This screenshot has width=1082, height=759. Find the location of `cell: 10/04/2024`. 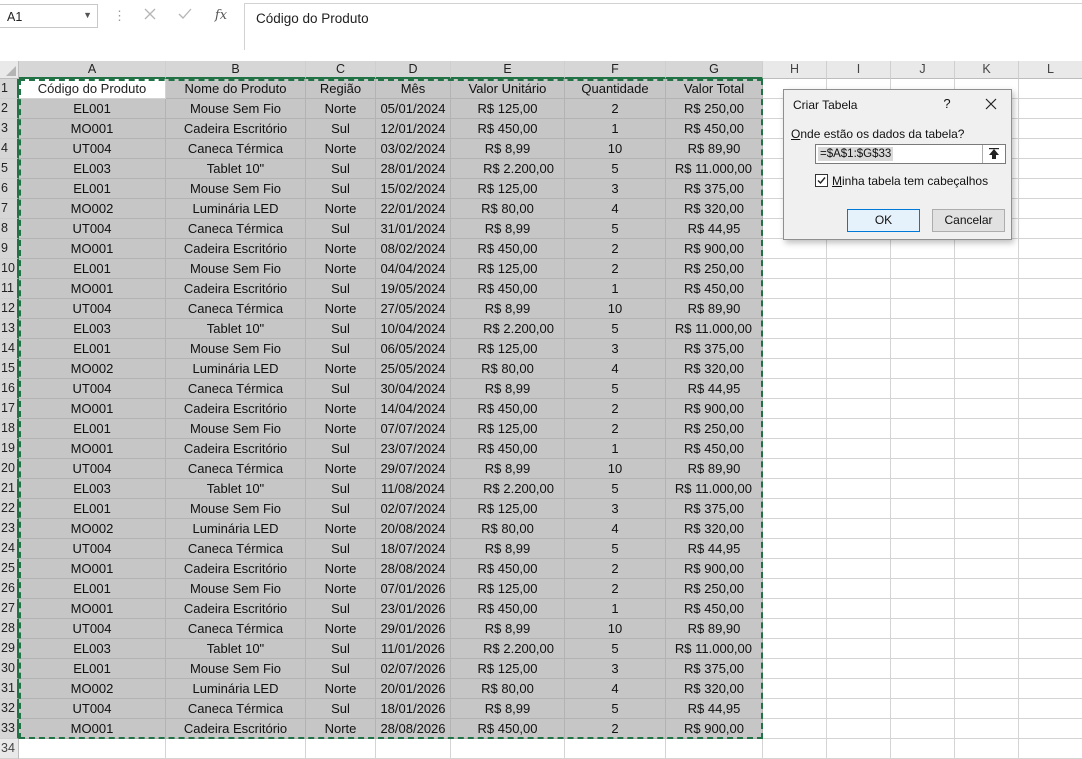

cell: 10/04/2024 is located at coordinates (413, 329).